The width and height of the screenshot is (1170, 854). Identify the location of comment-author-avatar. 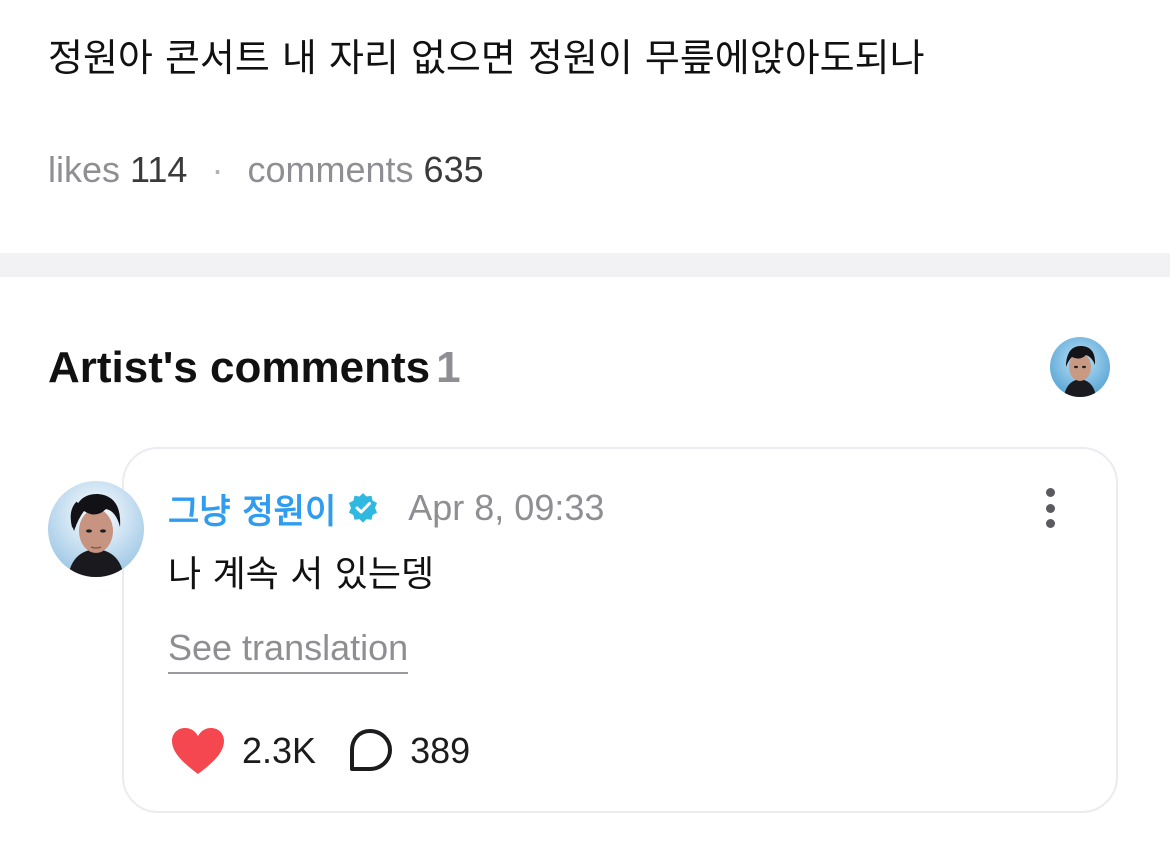
(96, 529).